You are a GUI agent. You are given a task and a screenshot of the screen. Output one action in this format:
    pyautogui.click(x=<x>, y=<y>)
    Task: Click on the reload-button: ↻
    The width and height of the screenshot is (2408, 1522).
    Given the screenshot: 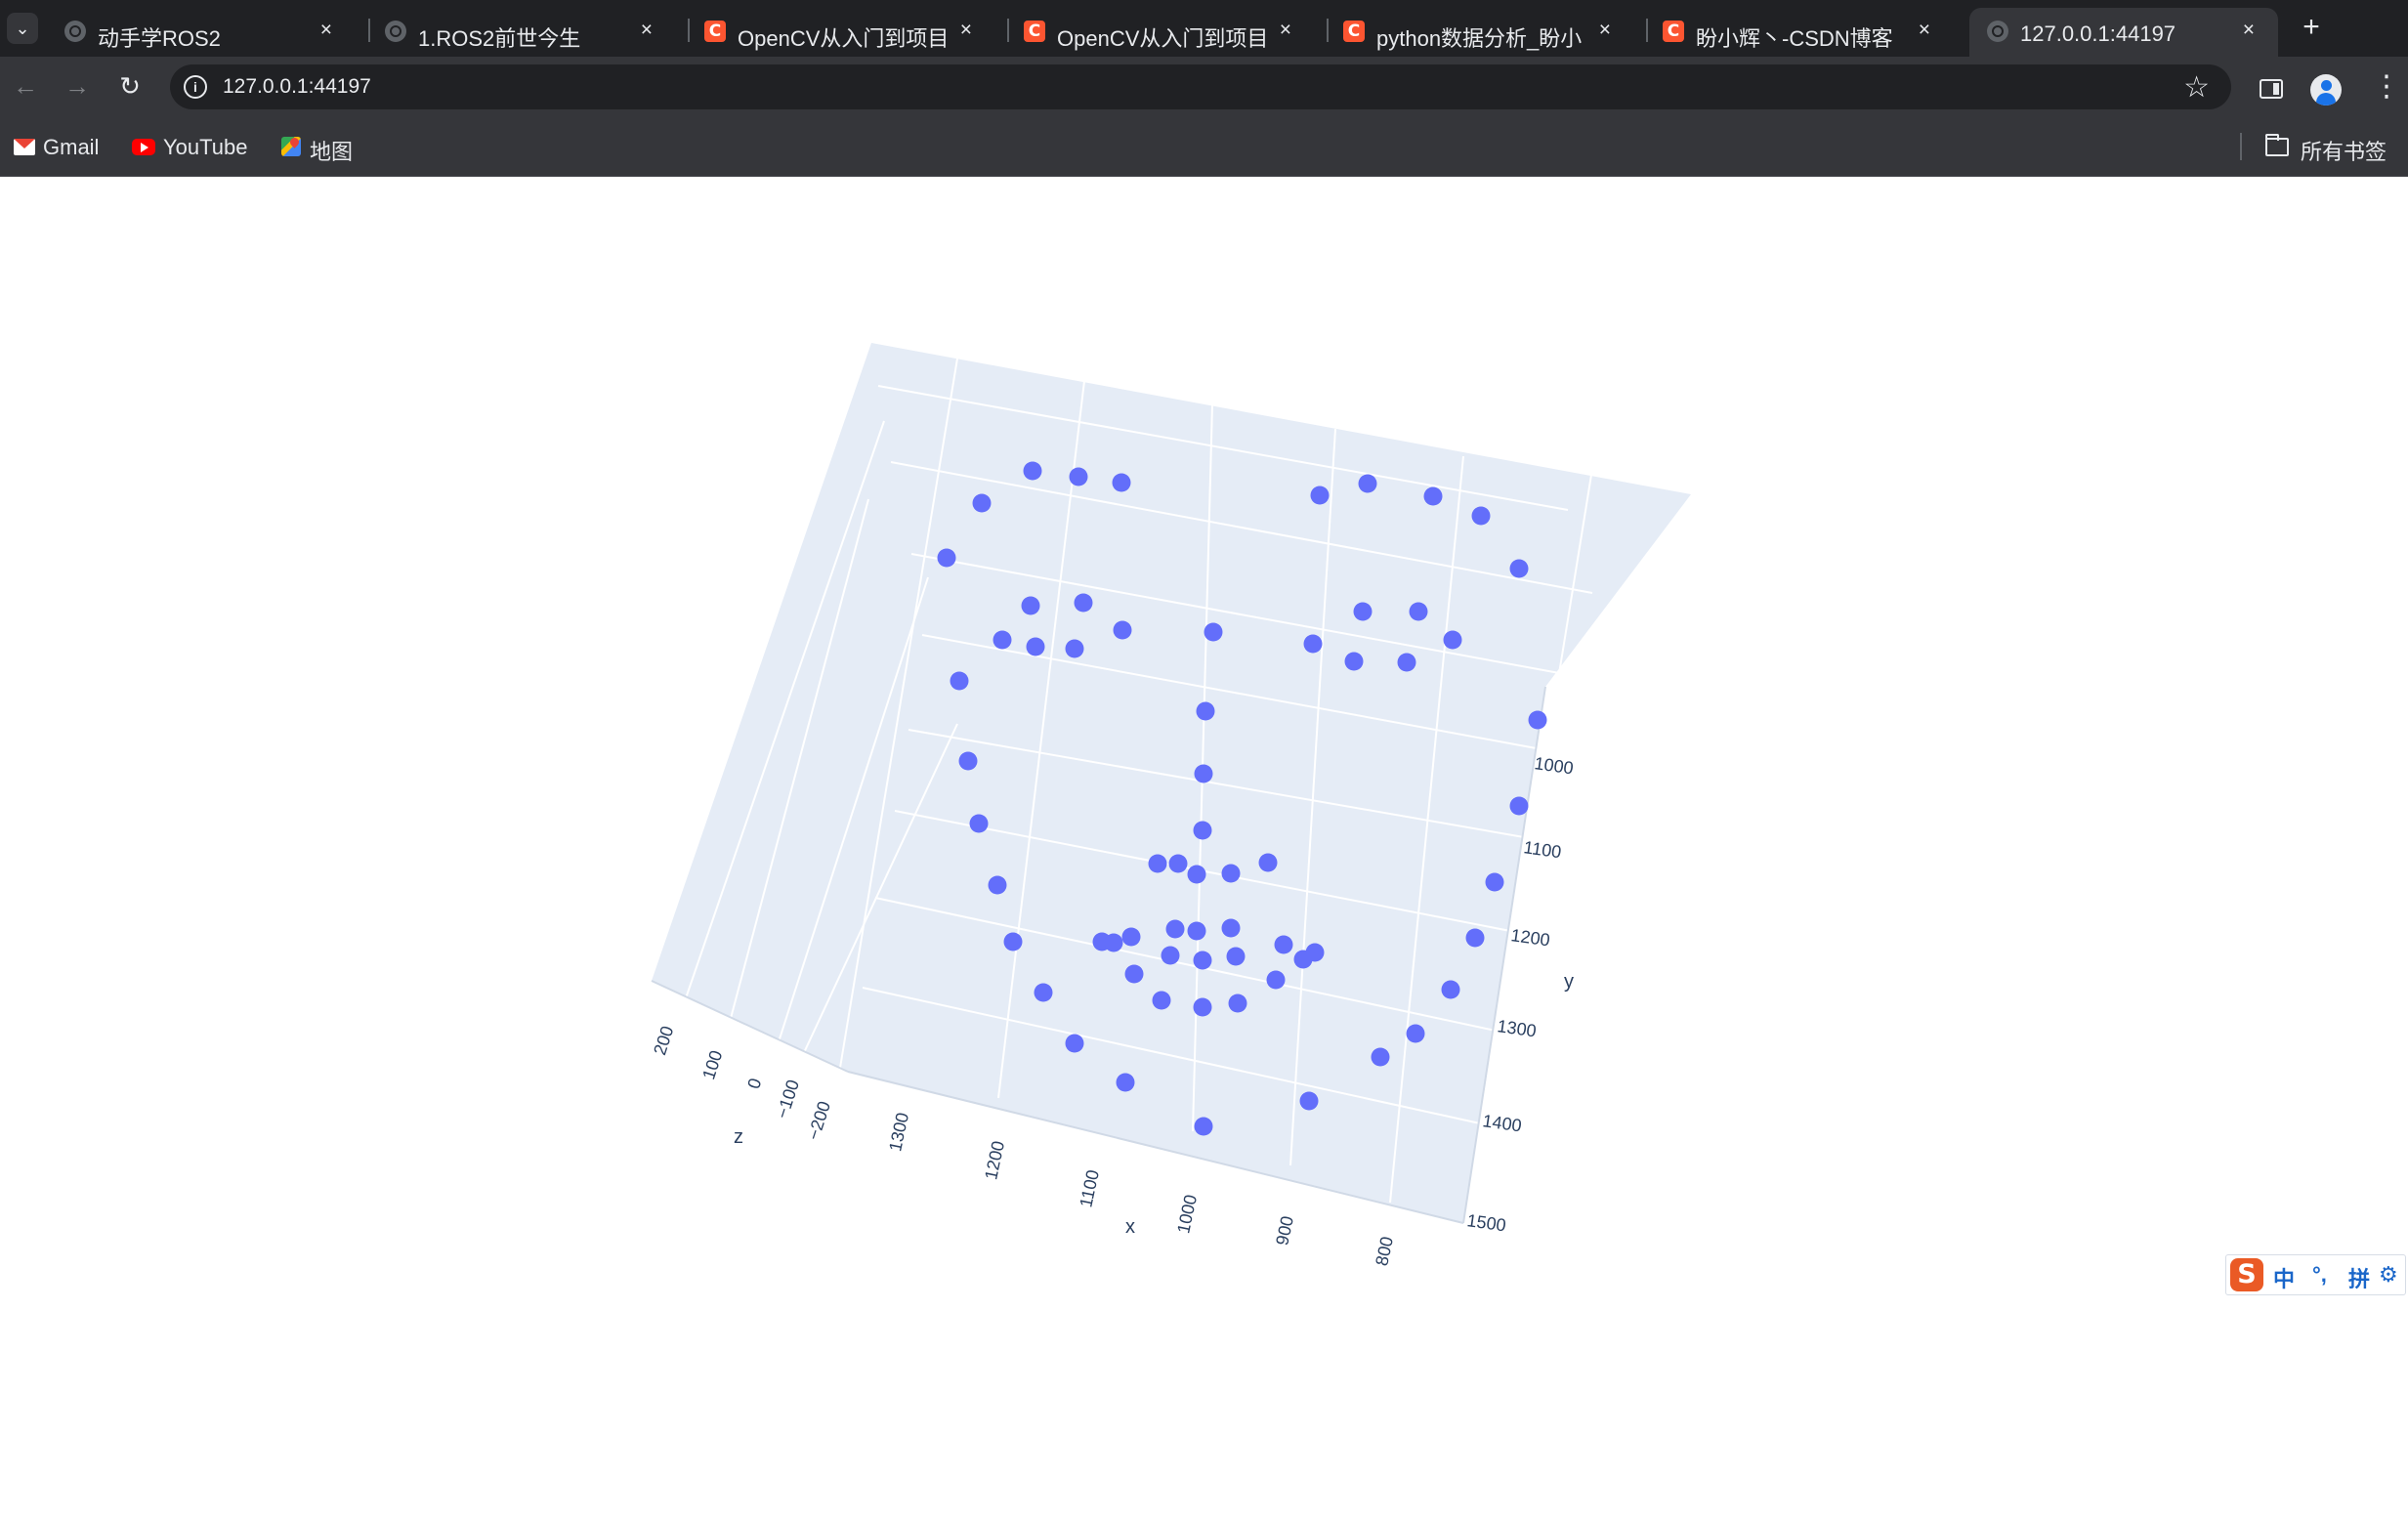 What is the action you would take?
    pyautogui.click(x=130, y=86)
    